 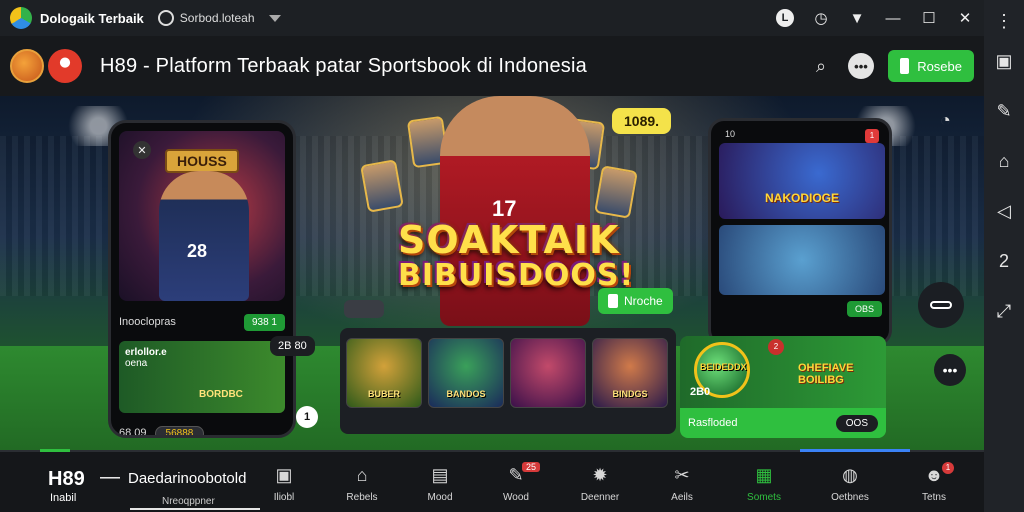 What do you see at coordinates (548, 373) in the screenshot?
I see `game-tile` at bounding box center [548, 373].